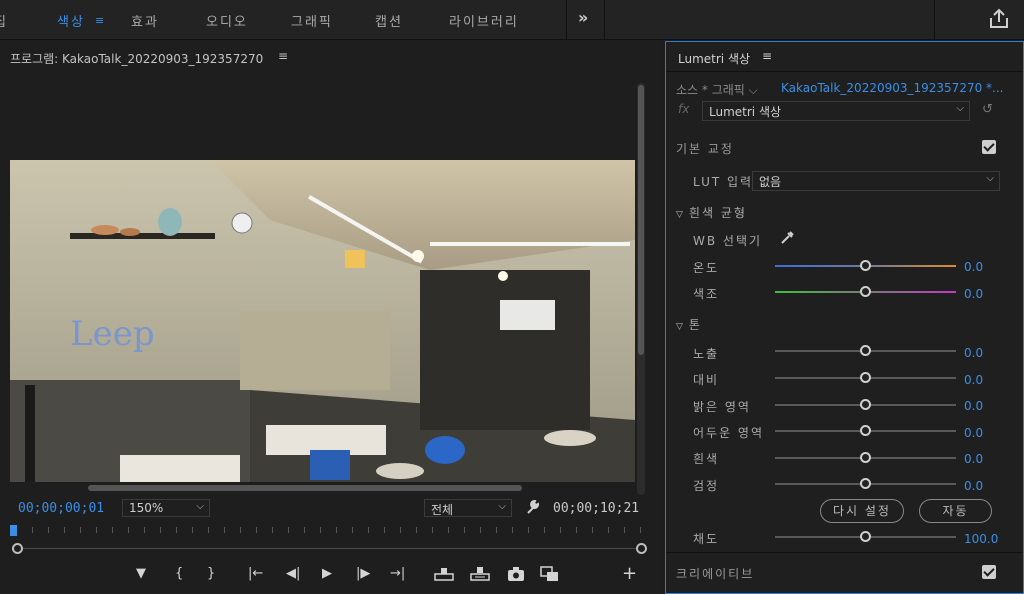  I want to click on highlights-value: 0.0, so click(973, 406).